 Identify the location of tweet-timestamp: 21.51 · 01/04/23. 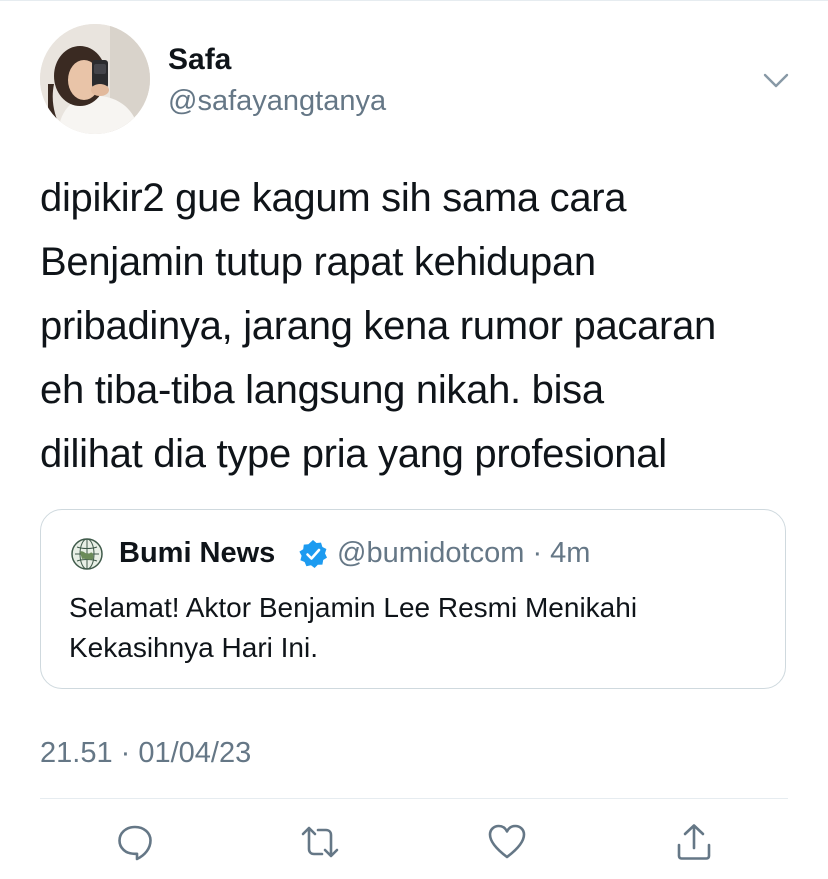
(145, 753).